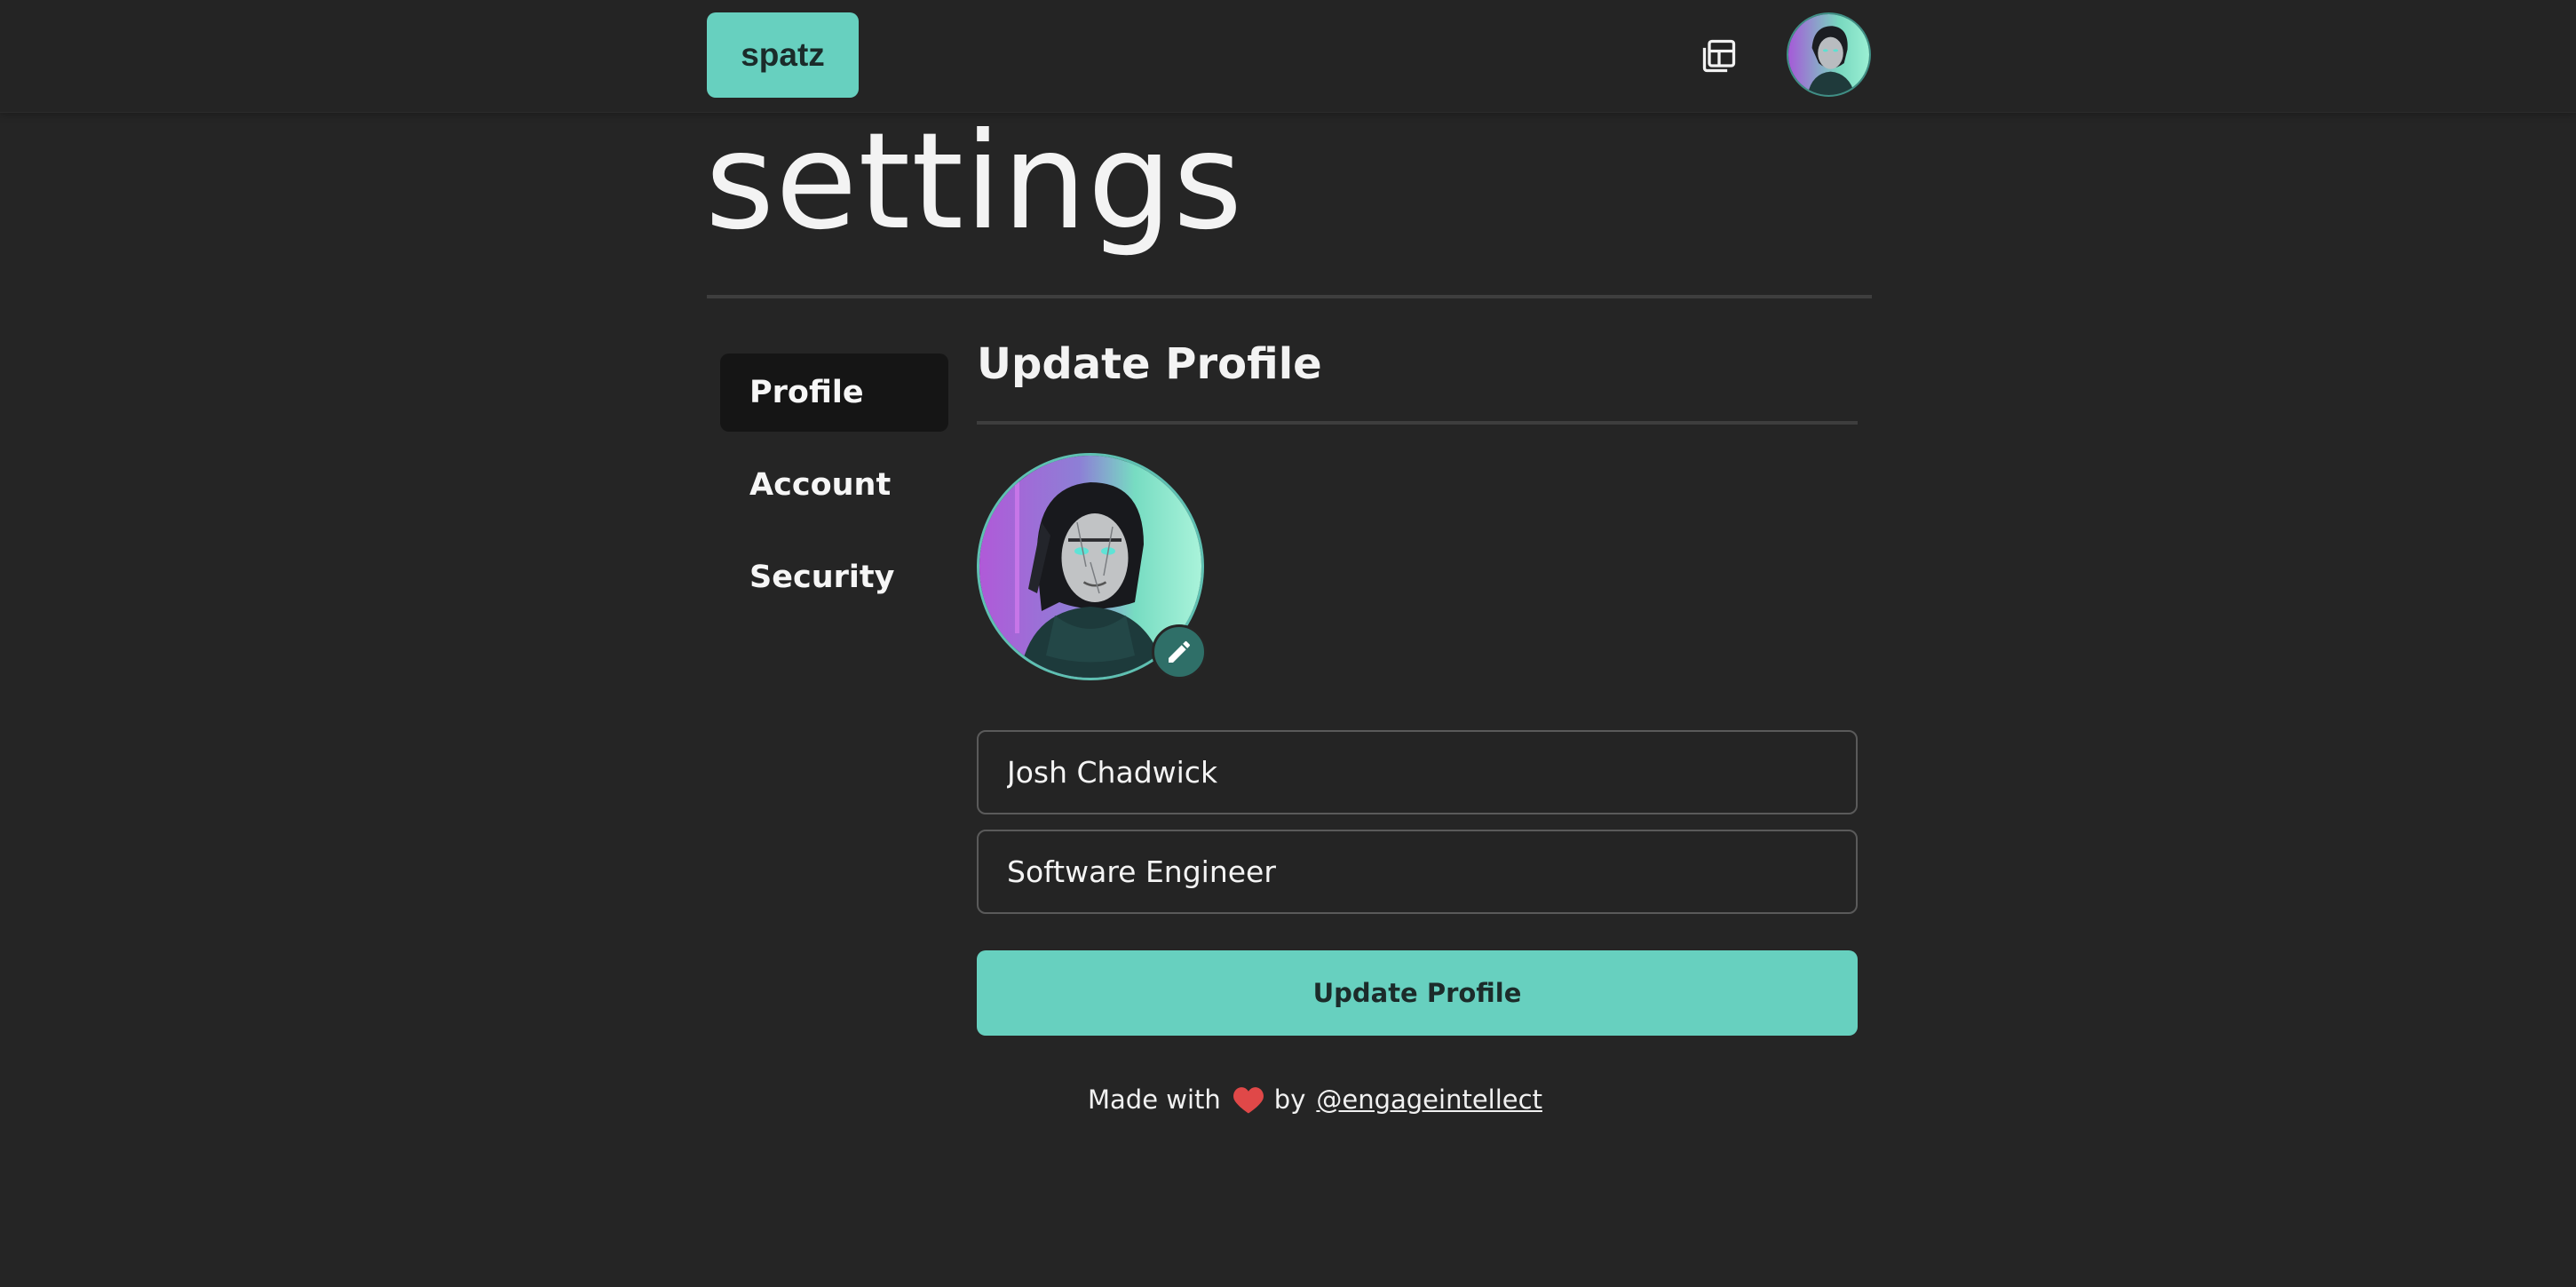  Describe the element at coordinates (974, 182) in the screenshot. I see `page-title: settings` at that location.